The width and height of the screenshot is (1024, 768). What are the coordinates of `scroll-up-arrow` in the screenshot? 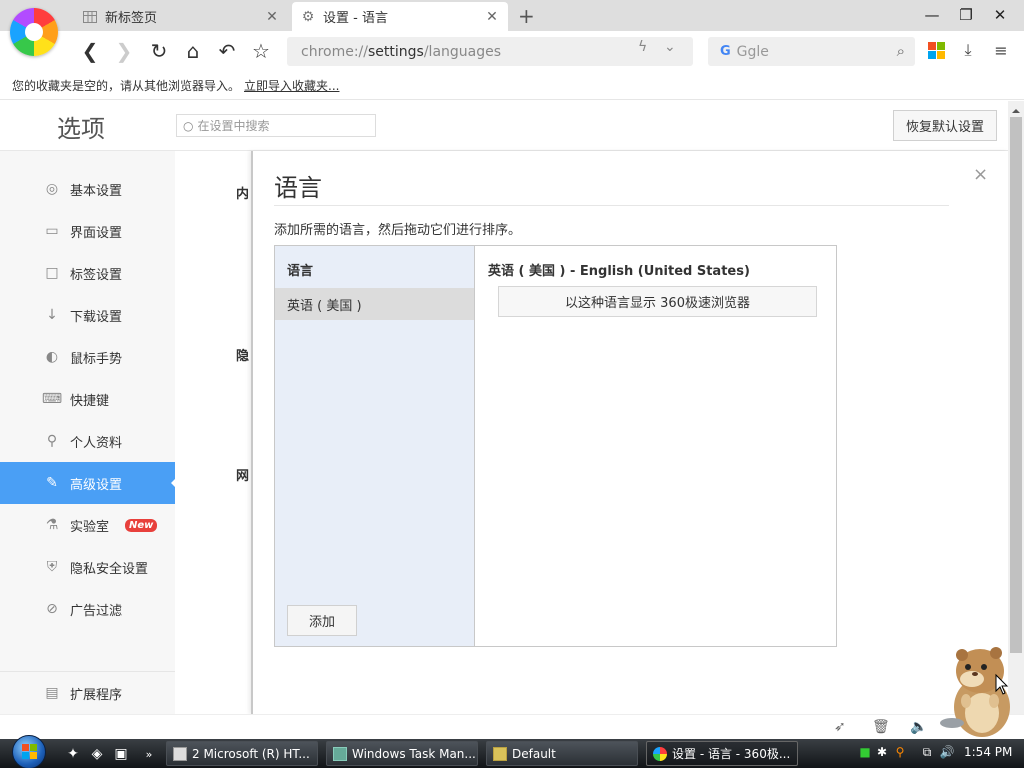 It's located at (1016, 109).